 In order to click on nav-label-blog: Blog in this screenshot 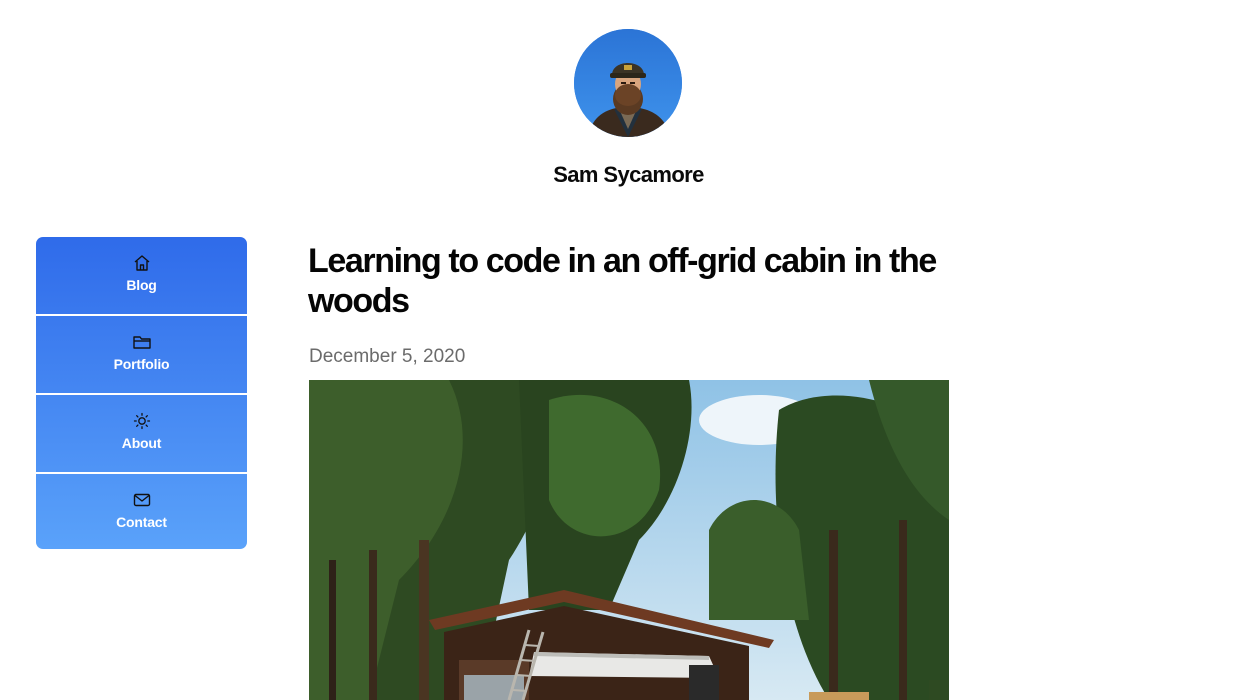, I will do `click(141, 285)`.